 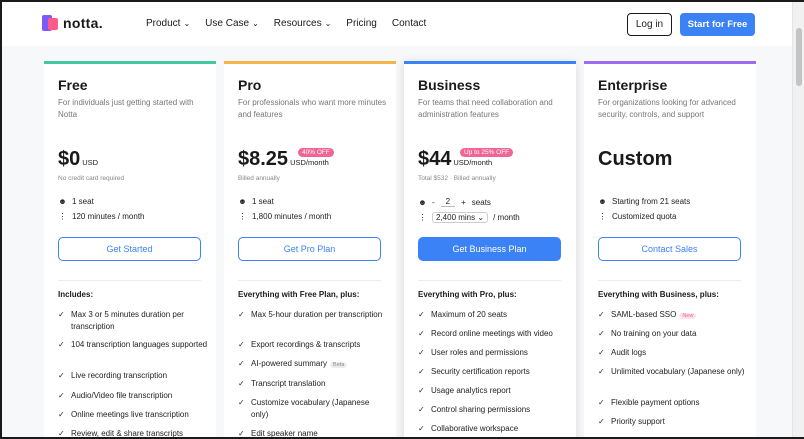 I want to click on stepper: - 2 + seats, so click(x=461, y=202).